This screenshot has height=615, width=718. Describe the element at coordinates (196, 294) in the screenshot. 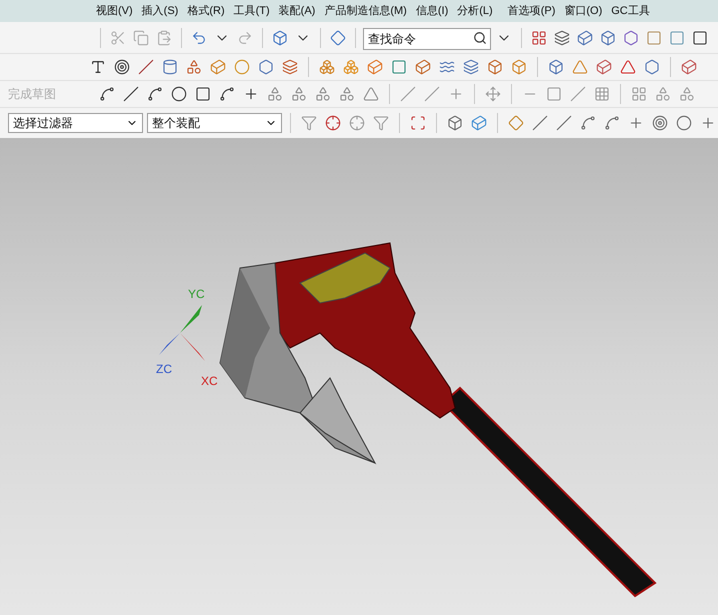

I see `axis-label: YC` at that location.